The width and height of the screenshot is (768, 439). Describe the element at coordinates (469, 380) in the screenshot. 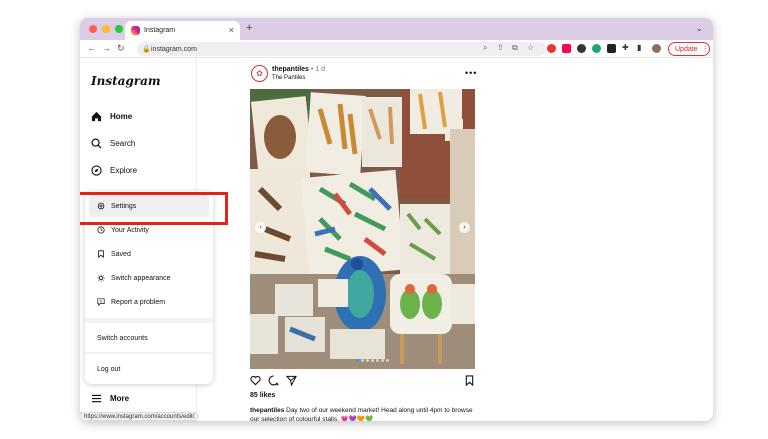

I see `save-bookmark-icon` at that location.